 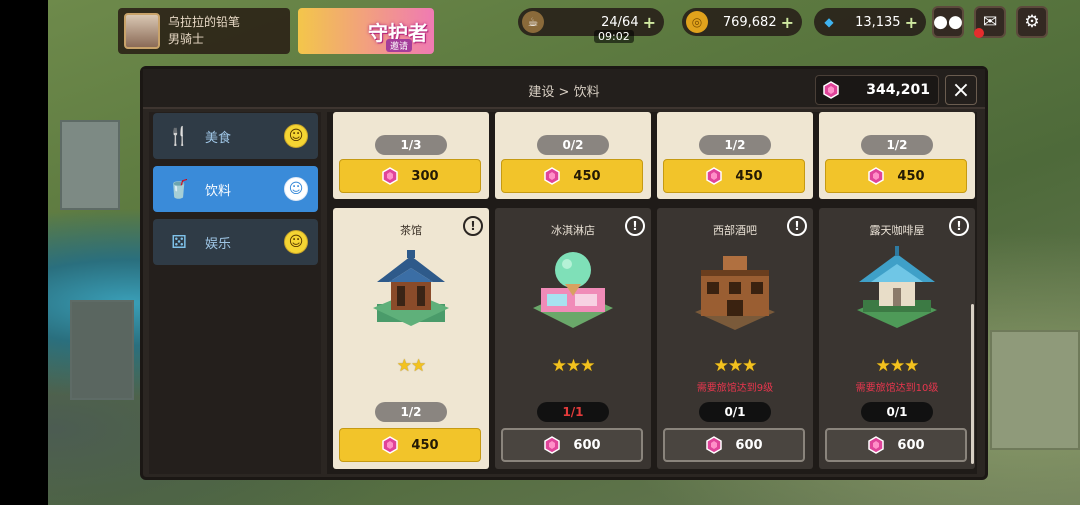 I want to click on gem-balance: 344,201, so click(x=877, y=90).